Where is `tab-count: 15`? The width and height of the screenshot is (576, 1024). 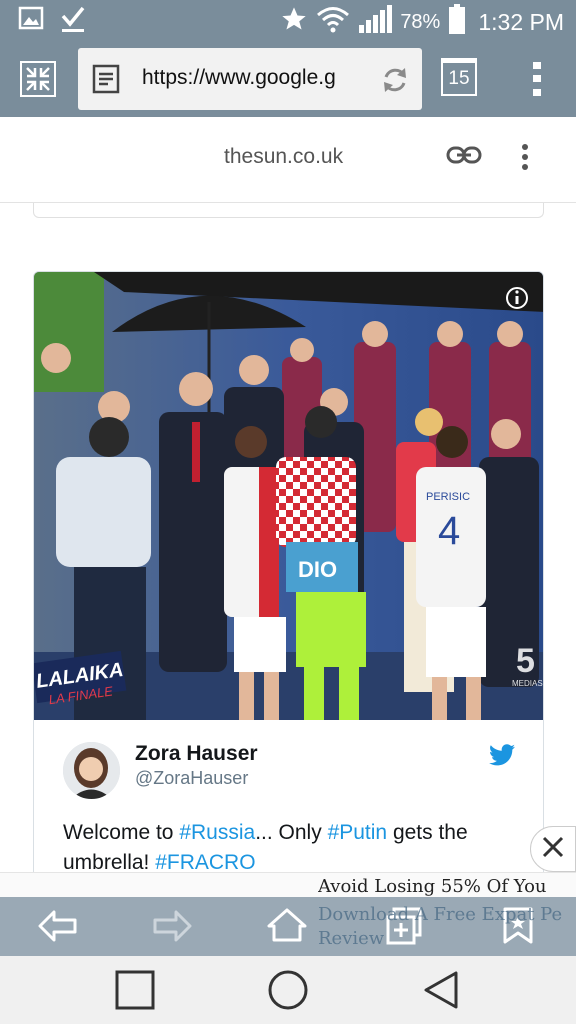 tab-count: 15 is located at coordinates (459, 78).